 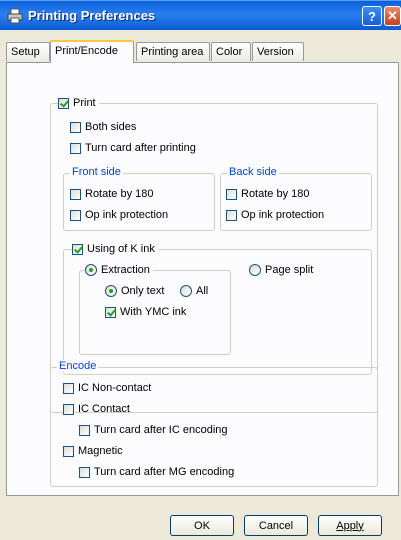 I want to click on turn-after-ic-checkbox: Turn card after IC encoding, so click(x=153, y=430).